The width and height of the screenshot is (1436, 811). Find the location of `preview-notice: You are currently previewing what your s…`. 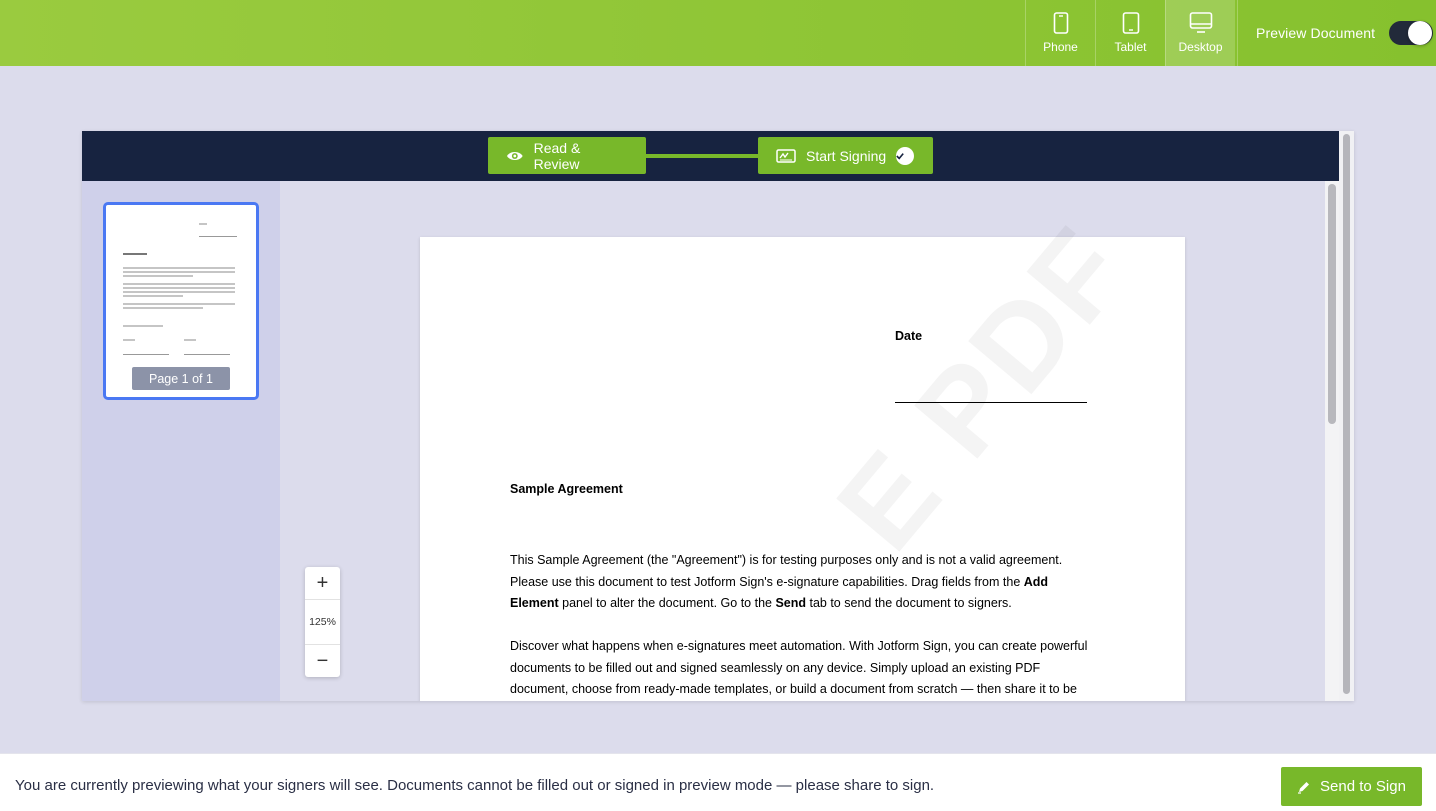

preview-notice: You are currently previewing what your s… is located at coordinates (475, 785).